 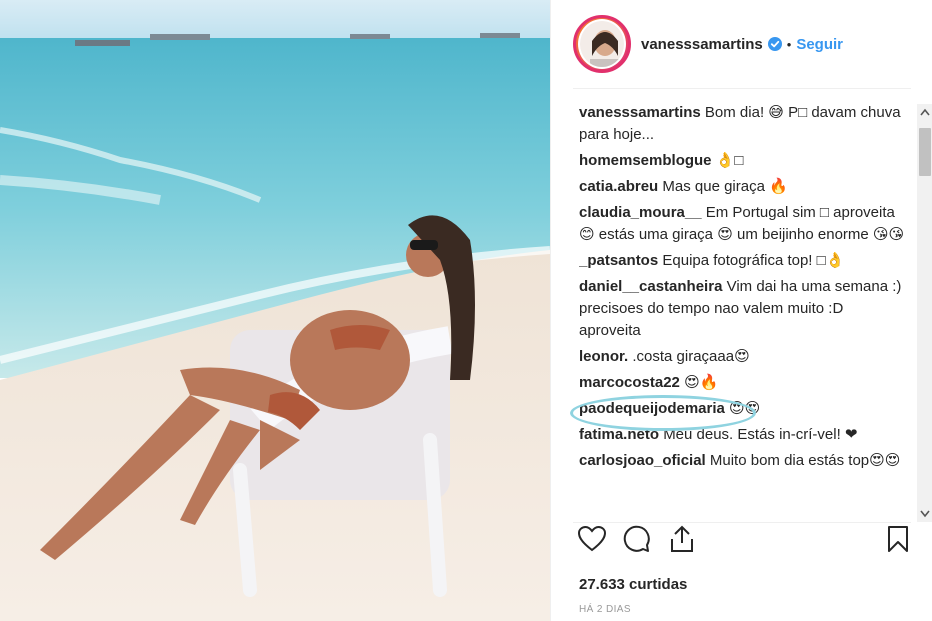 I want to click on comment-text: Meu deus. Estás in-crí-vel! ❤, so click(x=760, y=434).